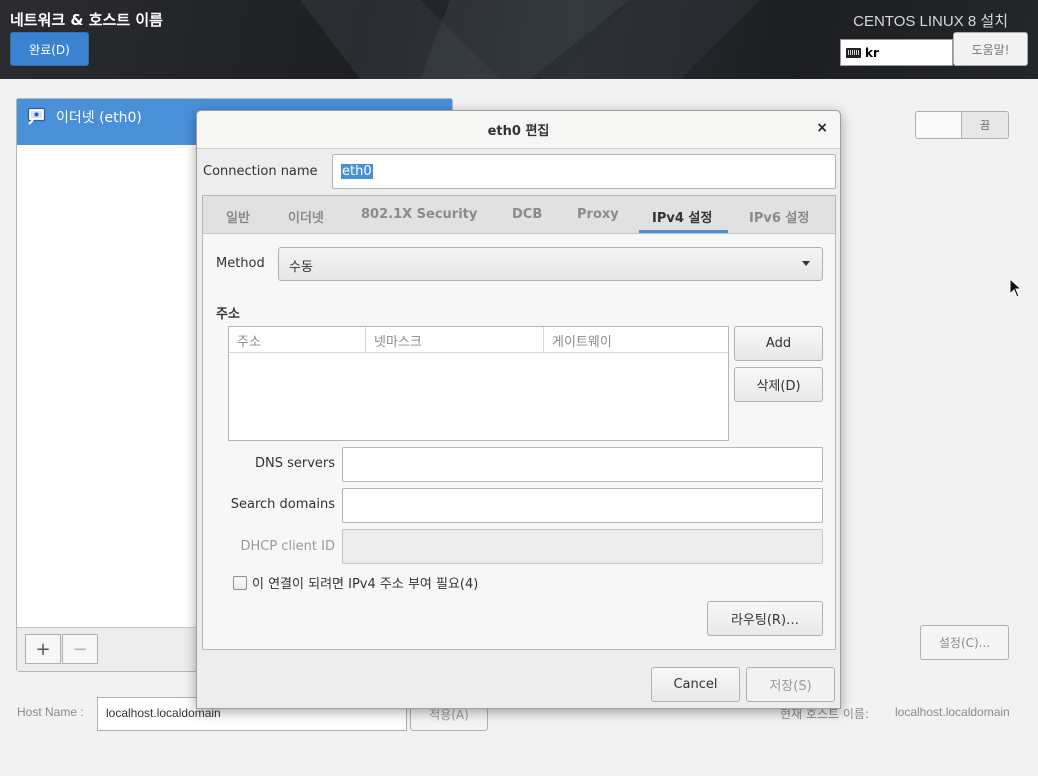 The height and width of the screenshot is (776, 1038). Describe the element at coordinates (582, 546) in the screenshot. I see `dhcp-client-id-input` at that location.